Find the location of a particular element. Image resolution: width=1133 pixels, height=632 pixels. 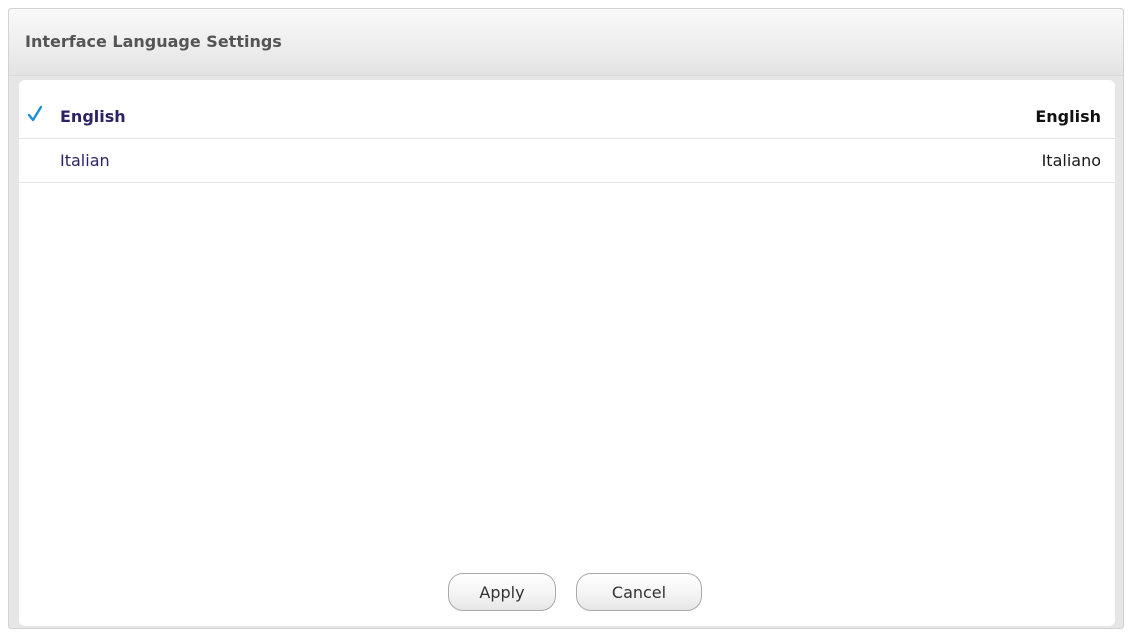

dialog-title: Interface Language Settings is located at coordinates (153, 41).